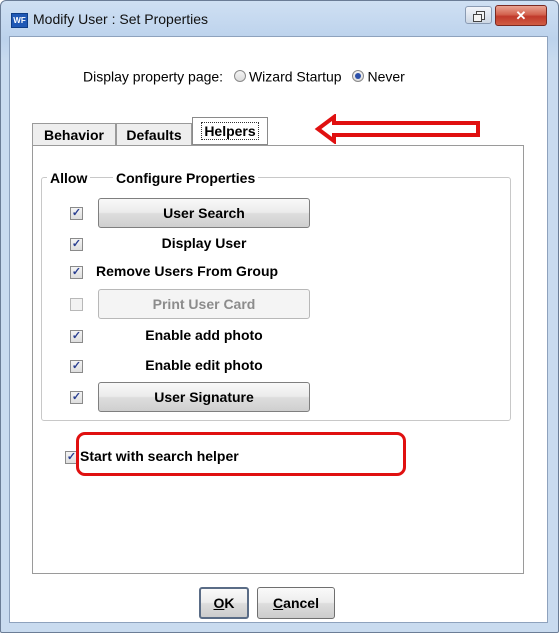  What do you see at coordinates (76, 244) in the screenshot?
I see `checkbox-display-user: ✓` at bounding box center [76, 244].